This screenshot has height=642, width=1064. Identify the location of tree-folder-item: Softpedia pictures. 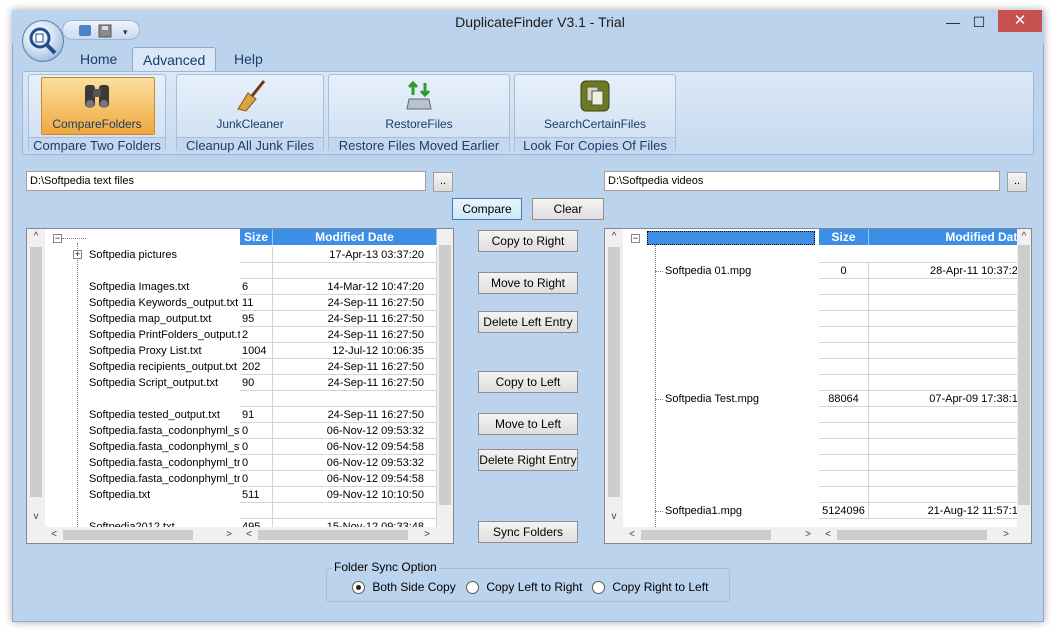
(133, 255).